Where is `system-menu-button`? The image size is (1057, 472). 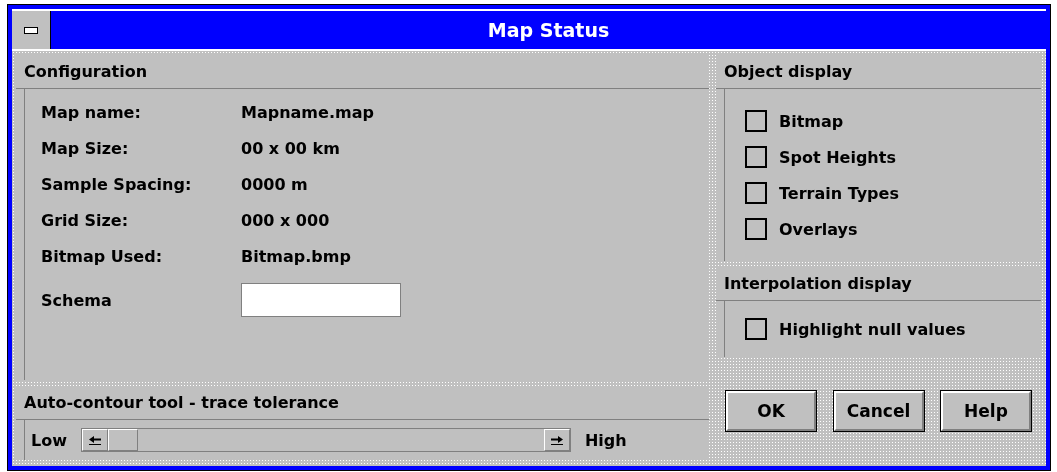
system-menu-button is located at coordinates (31, 30).